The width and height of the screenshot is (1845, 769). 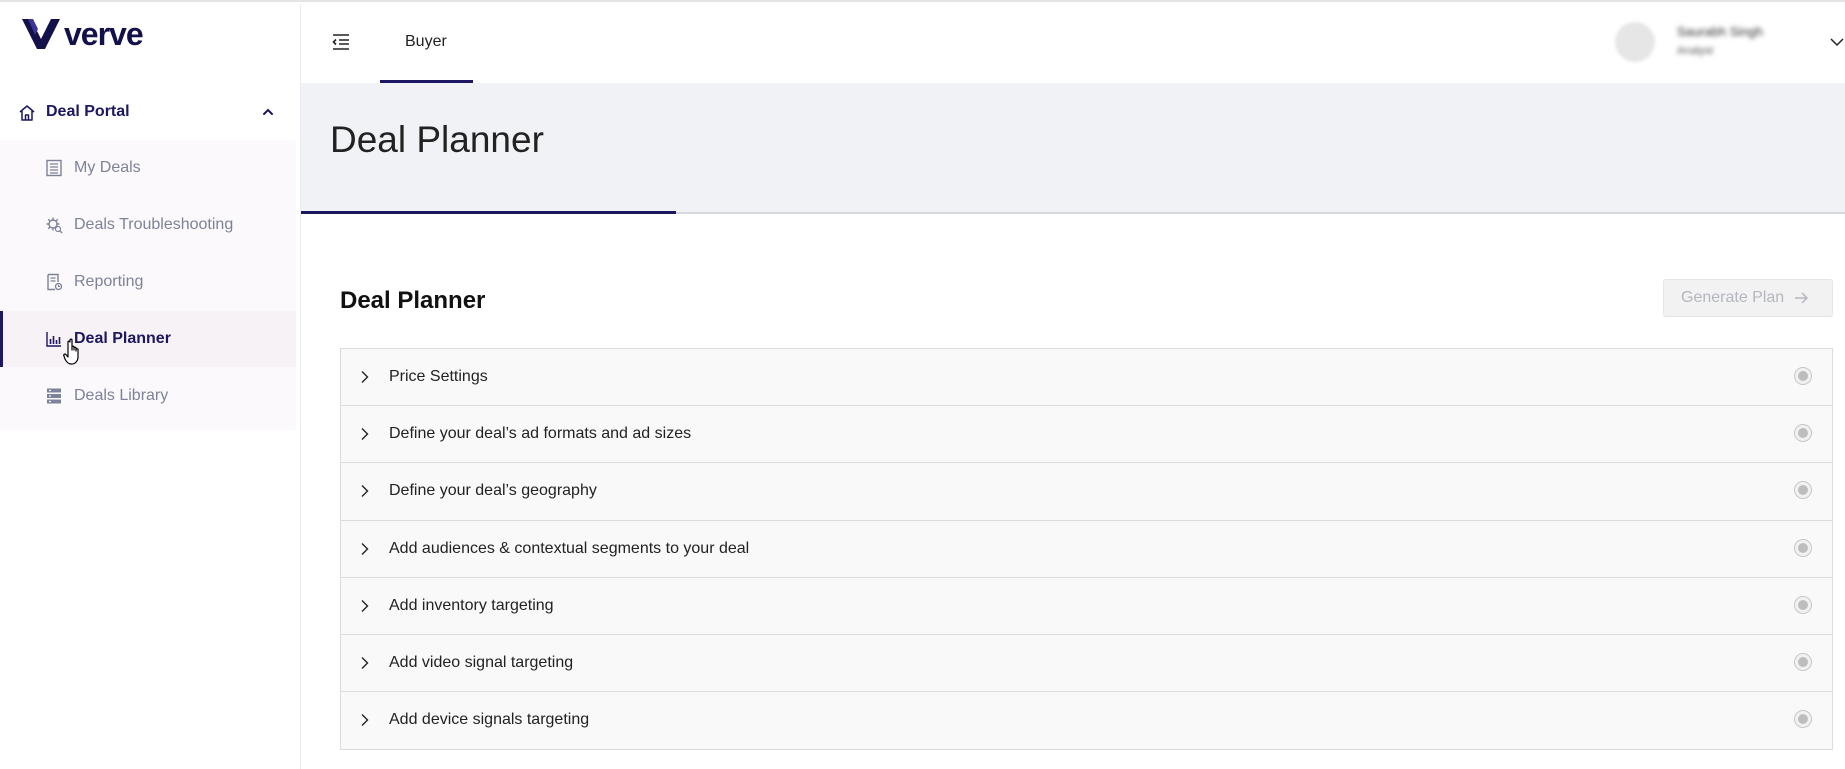 I want to click on accordion-item-geography: Define your deal’s geography, so click(x=1086, y=492).